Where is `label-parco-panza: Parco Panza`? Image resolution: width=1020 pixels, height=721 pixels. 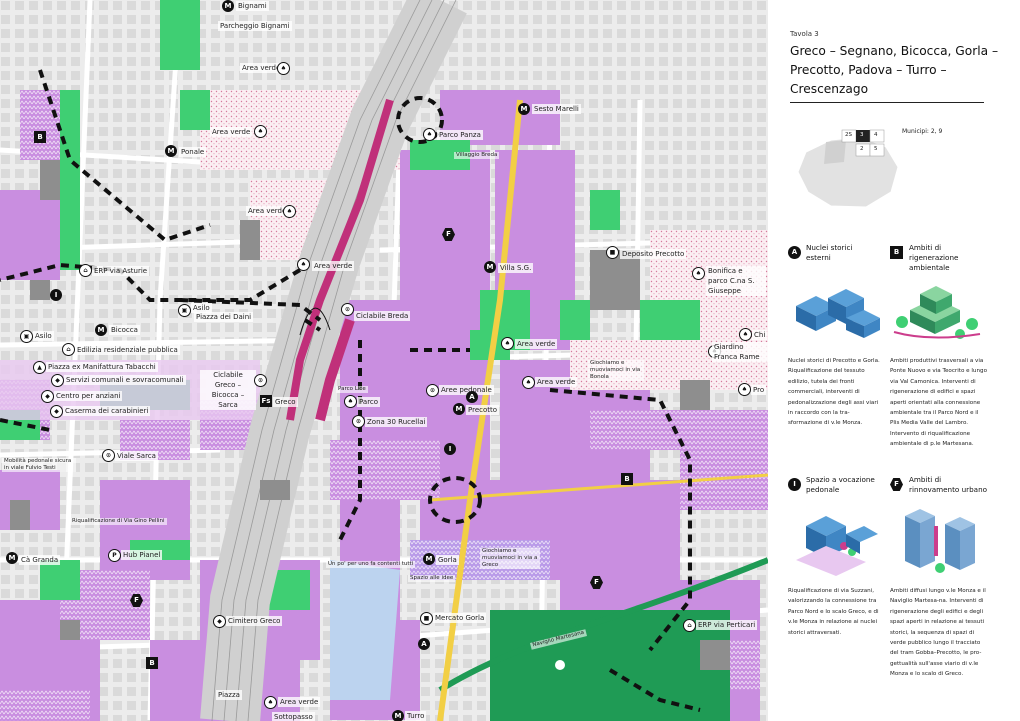 label-parco-panza: Parco Panza is located at coordinates (460, 135).